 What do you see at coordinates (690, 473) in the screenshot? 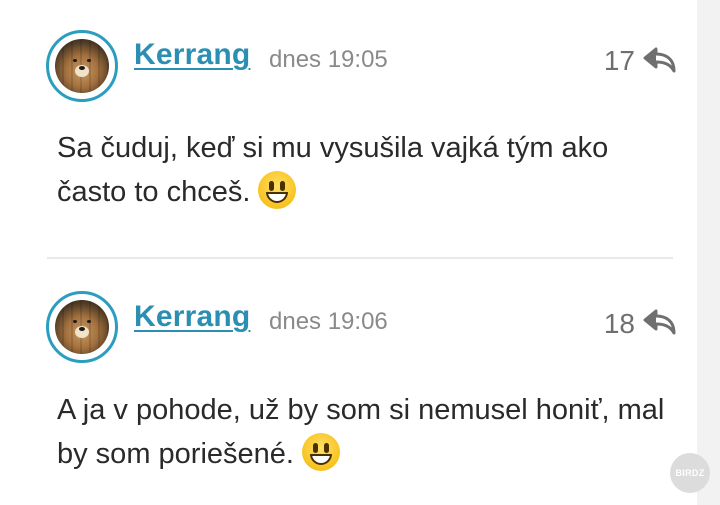
I see `watermark-logo: BIRDZ` at bounding box center [690, 473].